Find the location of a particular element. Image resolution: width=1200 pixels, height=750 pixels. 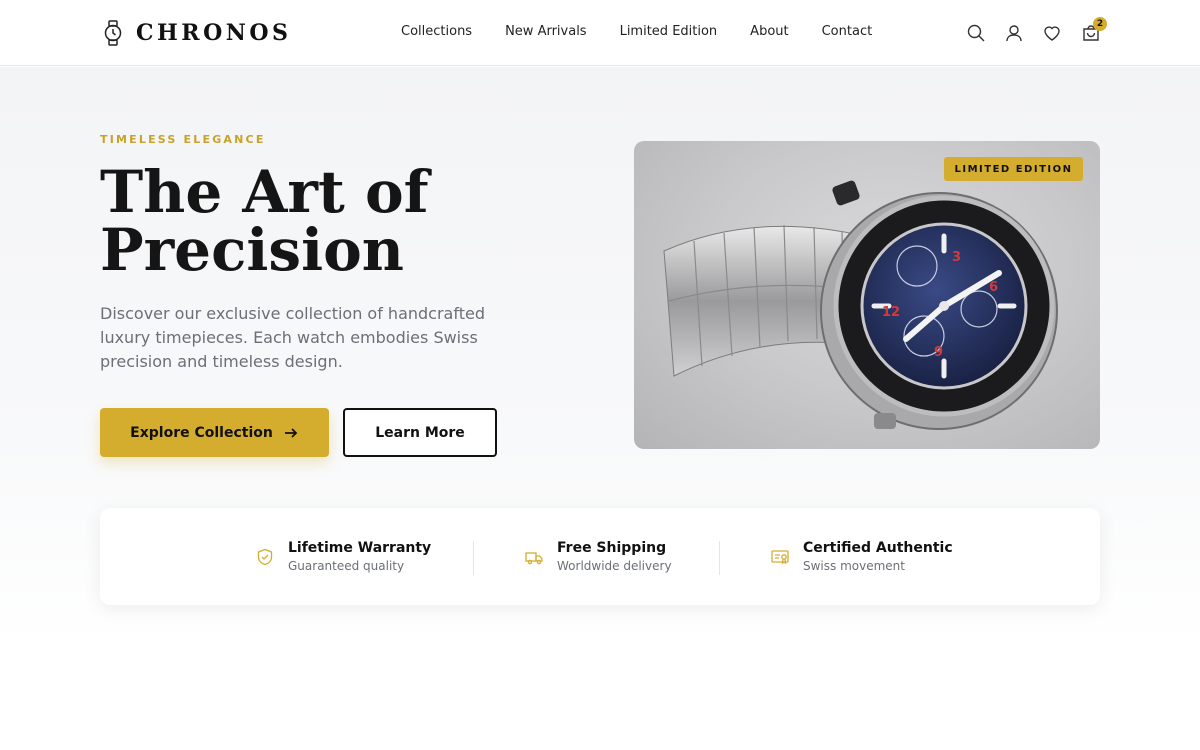

feature-title: Certified Authentic is located at coordinates (878, 548).